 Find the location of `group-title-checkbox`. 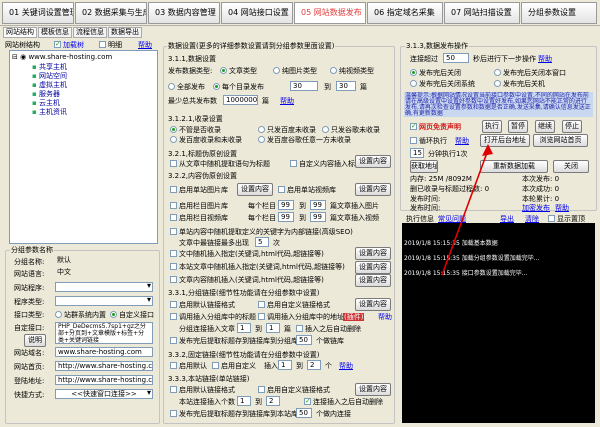

group-title-checkbox is located at coordinates (173, 316).